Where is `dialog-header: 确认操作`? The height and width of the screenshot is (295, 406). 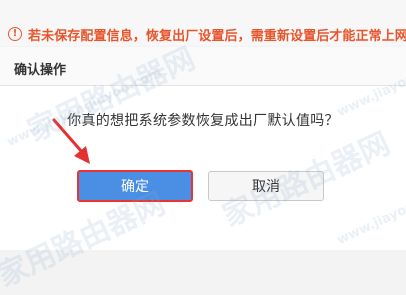
dialog-header: 确认操作 is located at coordinates (203, 66).